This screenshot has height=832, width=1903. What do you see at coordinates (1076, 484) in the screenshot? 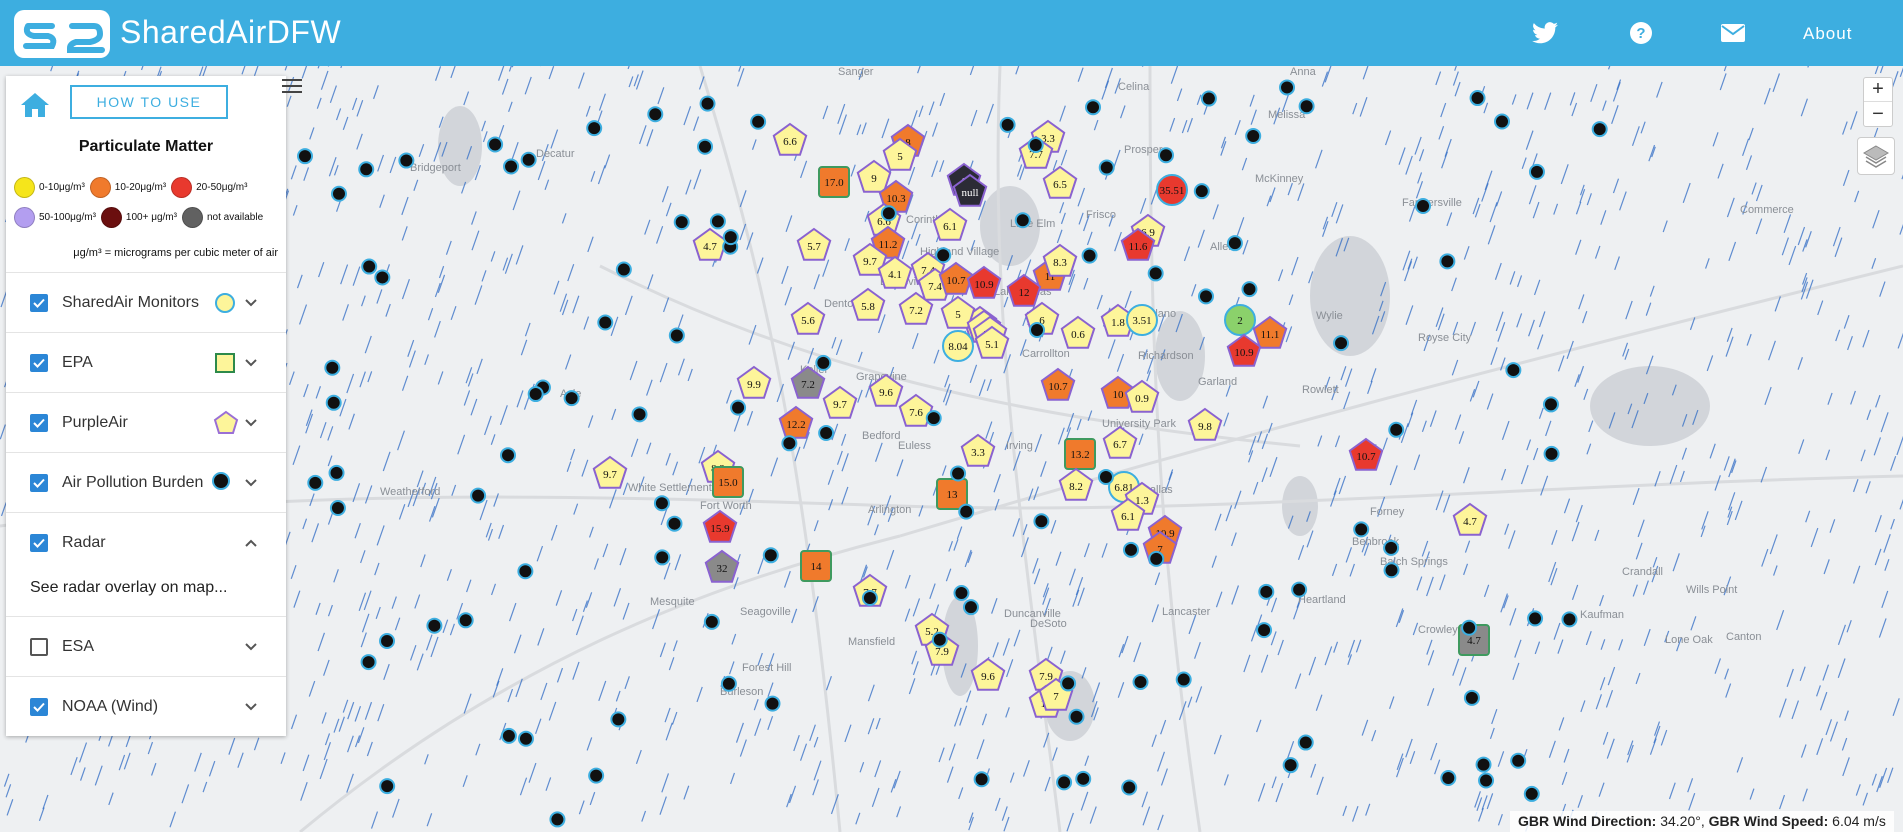
I see `sensor-marker-pa: 8.2` at bounding box center [1076, 484].